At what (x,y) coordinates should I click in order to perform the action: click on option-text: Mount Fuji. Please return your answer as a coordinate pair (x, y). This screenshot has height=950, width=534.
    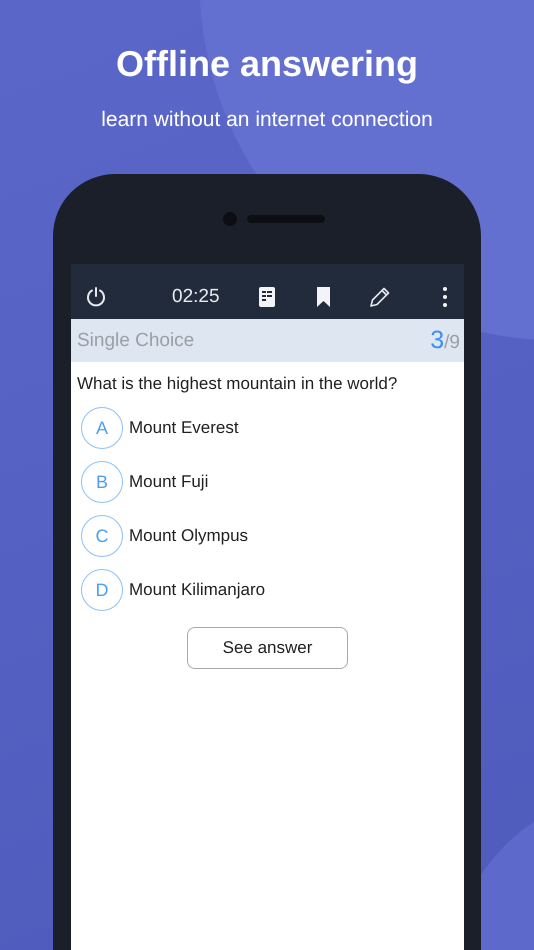
    Looking at the image, I should click on (168, 482).